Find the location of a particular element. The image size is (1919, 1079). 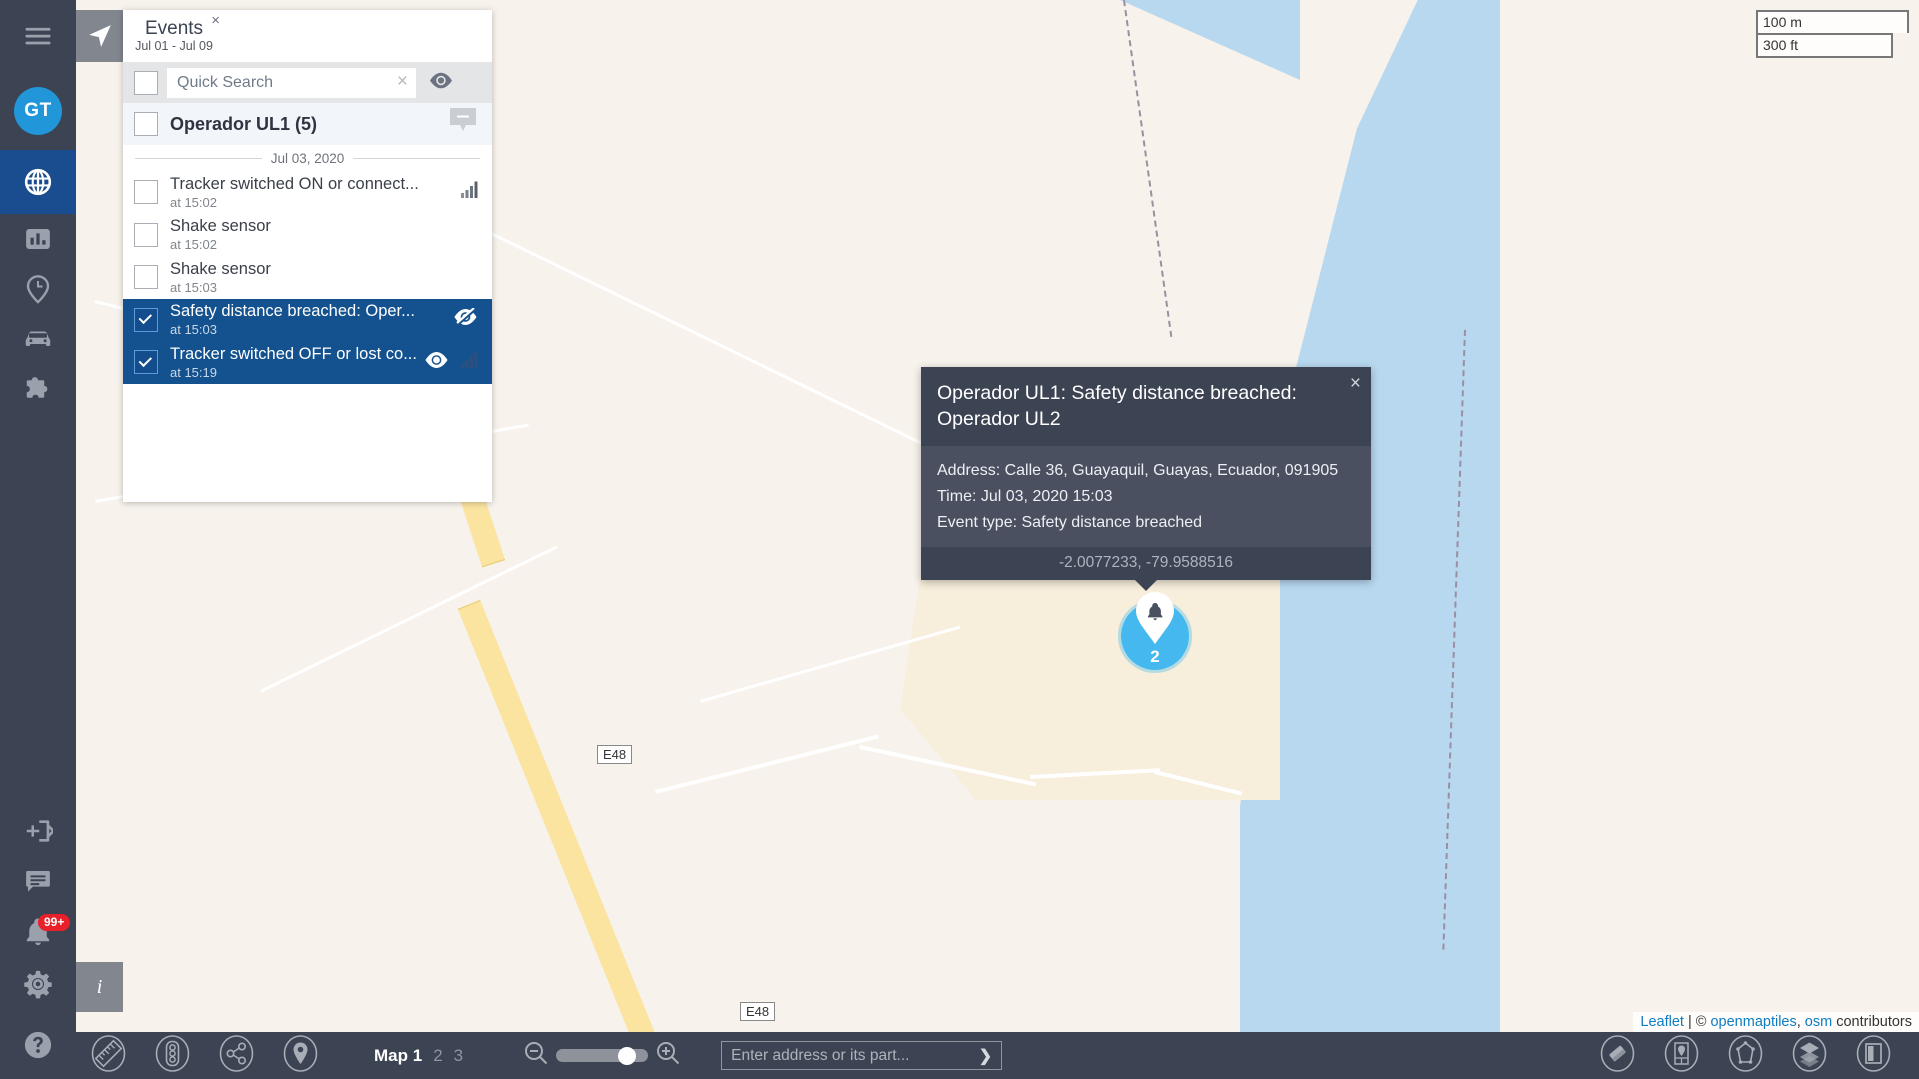

sidebar-item-reports is located at coordinates (38, 239).